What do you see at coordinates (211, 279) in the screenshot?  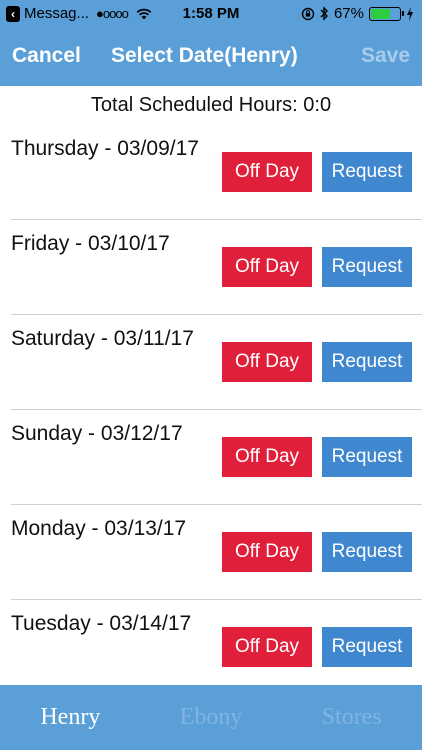 I see `day-row: Friday - 03/10/17 Off Day Request` at bounding box center [211, 279].